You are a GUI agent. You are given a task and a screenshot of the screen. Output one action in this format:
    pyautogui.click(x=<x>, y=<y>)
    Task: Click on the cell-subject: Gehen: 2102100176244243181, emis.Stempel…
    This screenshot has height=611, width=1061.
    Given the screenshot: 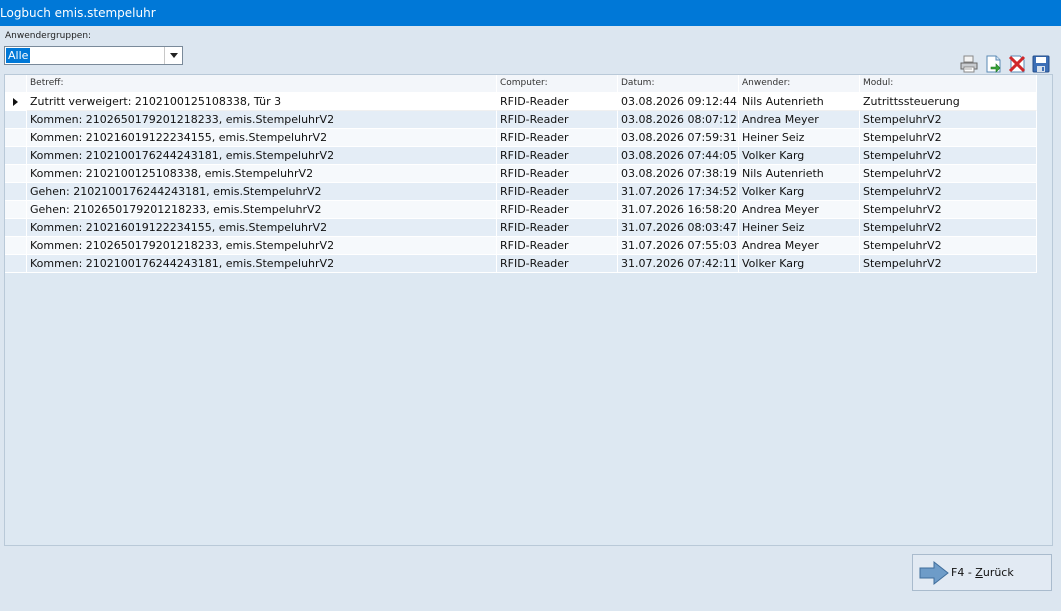 What is the action you would take?
    pyautogui.click(x=262, y=192)
    